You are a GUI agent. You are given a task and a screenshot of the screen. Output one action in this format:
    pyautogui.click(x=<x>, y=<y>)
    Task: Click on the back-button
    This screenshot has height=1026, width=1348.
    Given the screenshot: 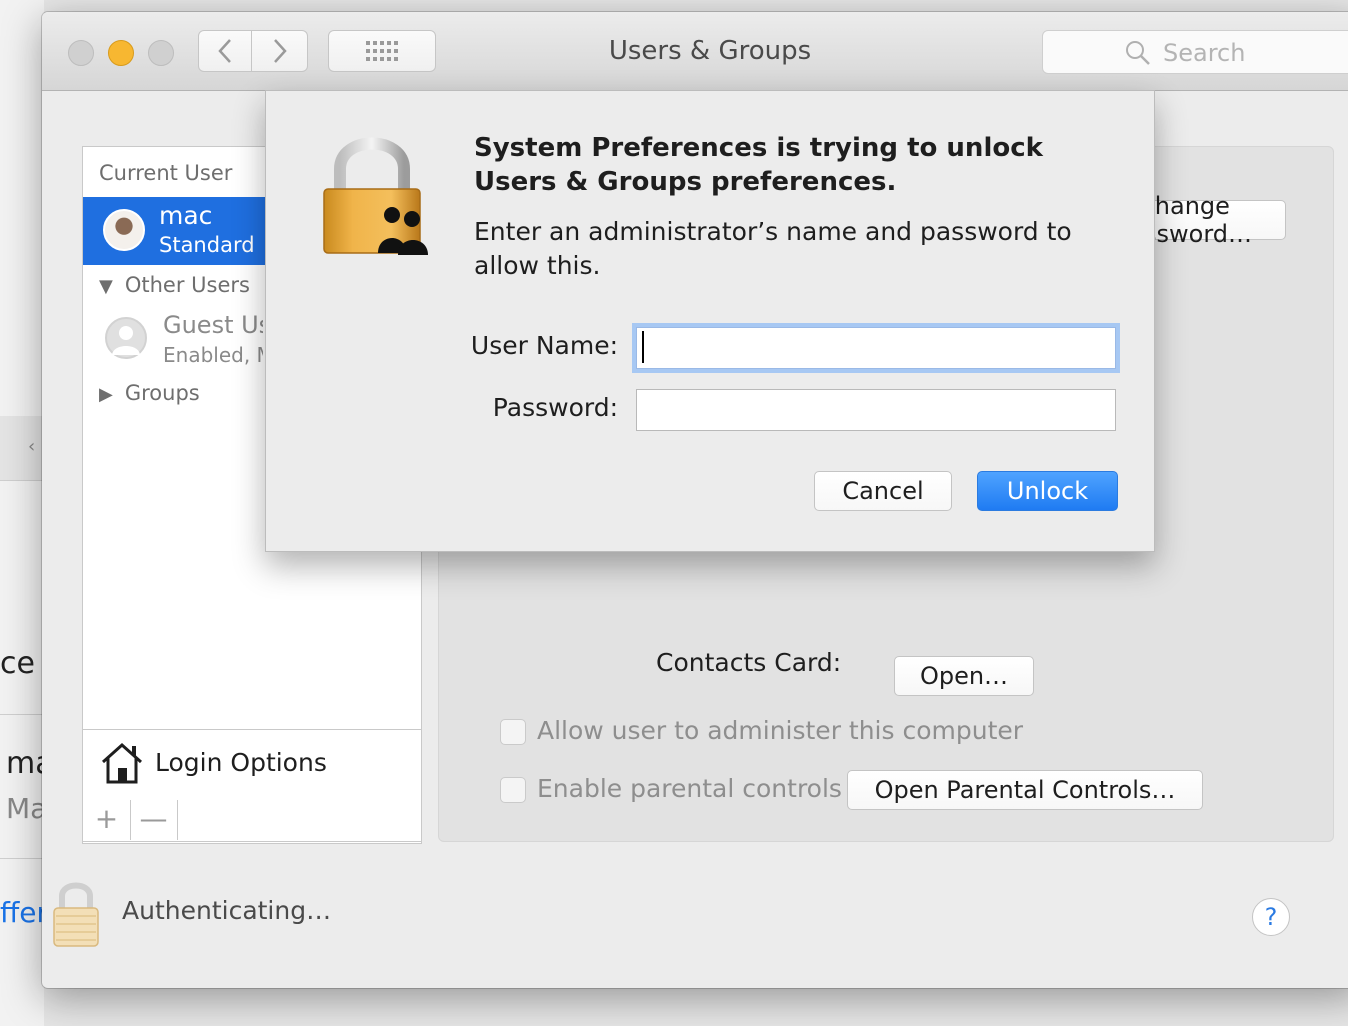 What is the action you would take?
    pyautogui.click(x=225, y=51)
    